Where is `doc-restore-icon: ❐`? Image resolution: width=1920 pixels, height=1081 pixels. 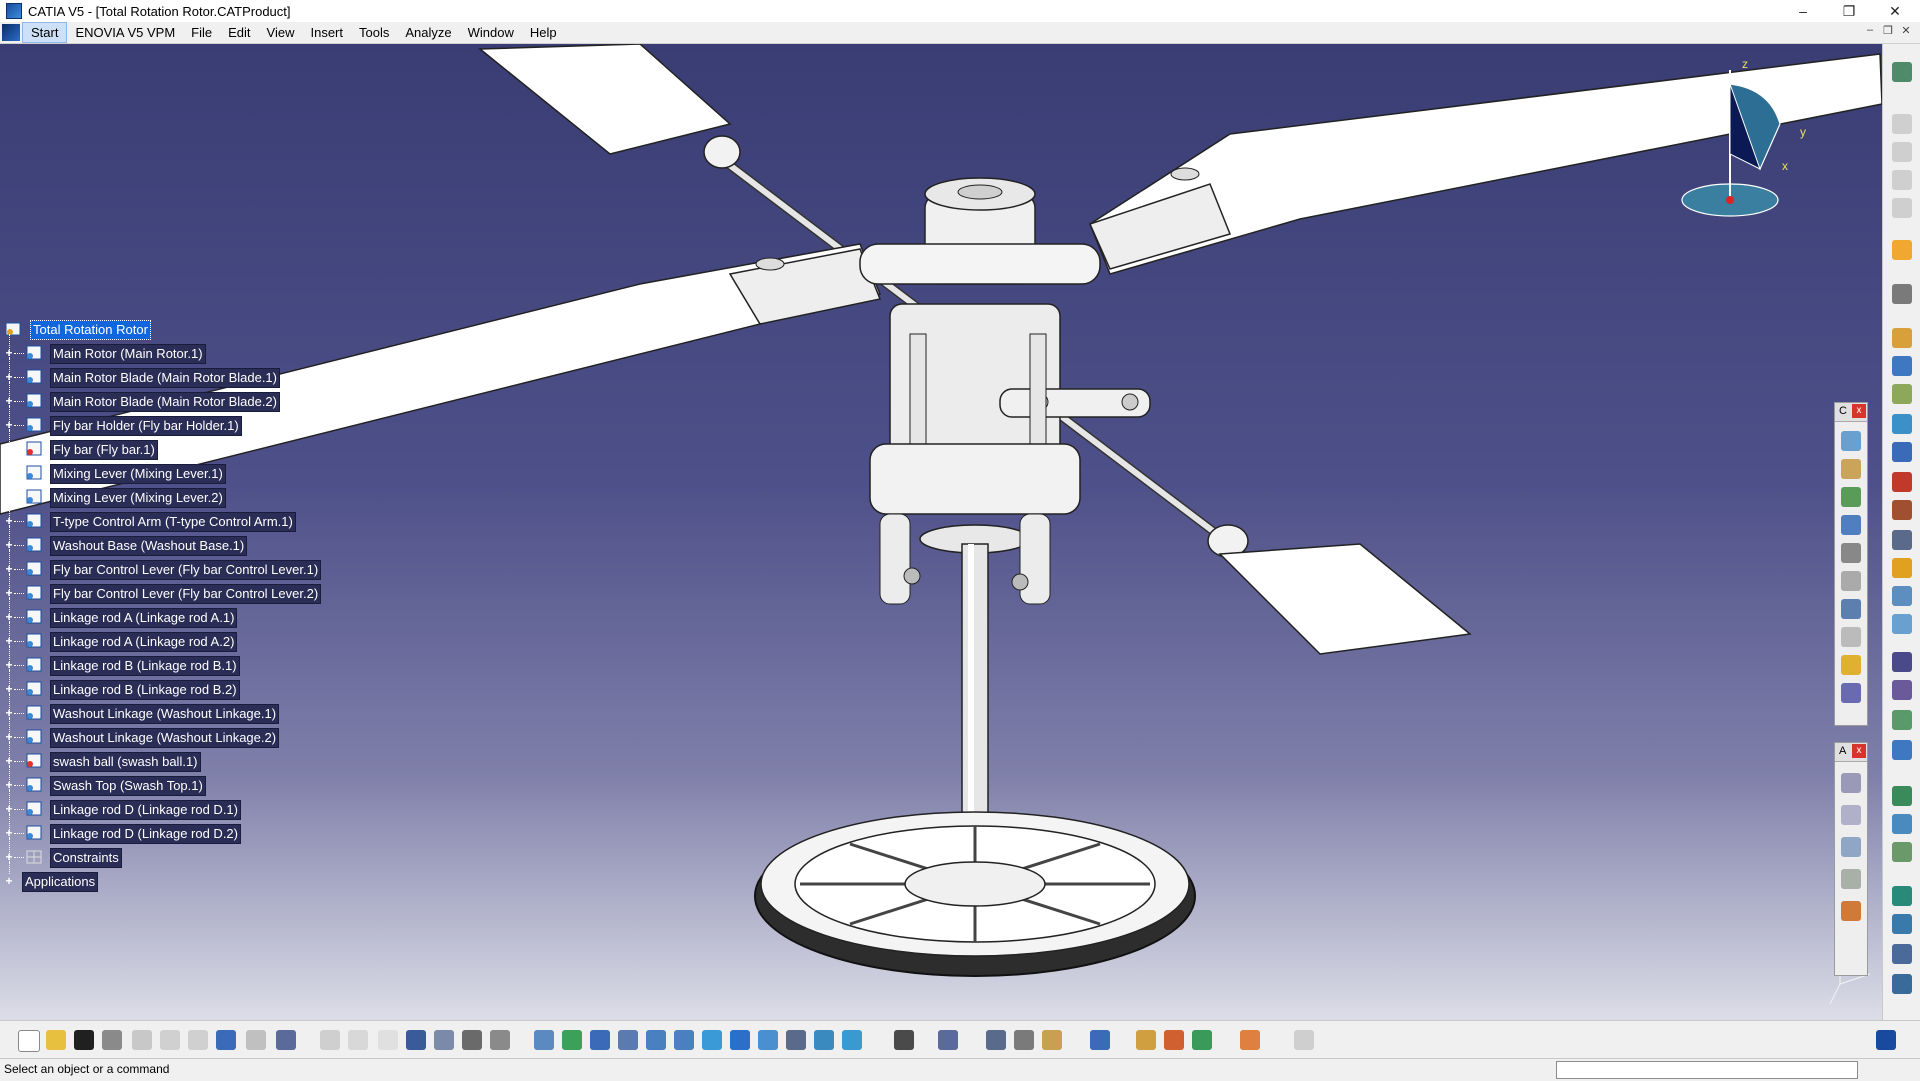 doc-restore-icon: ❐ is located at coordinates (1888, 30).